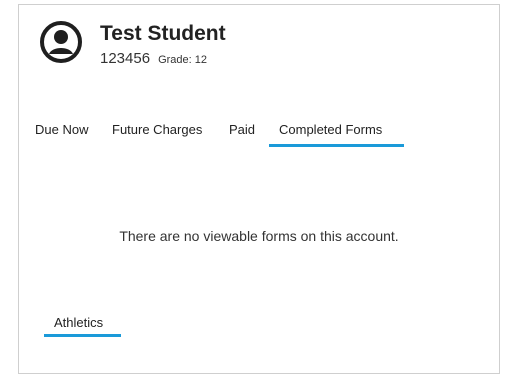  I want to click on athletics-tab-indicator, so click(82, 335).